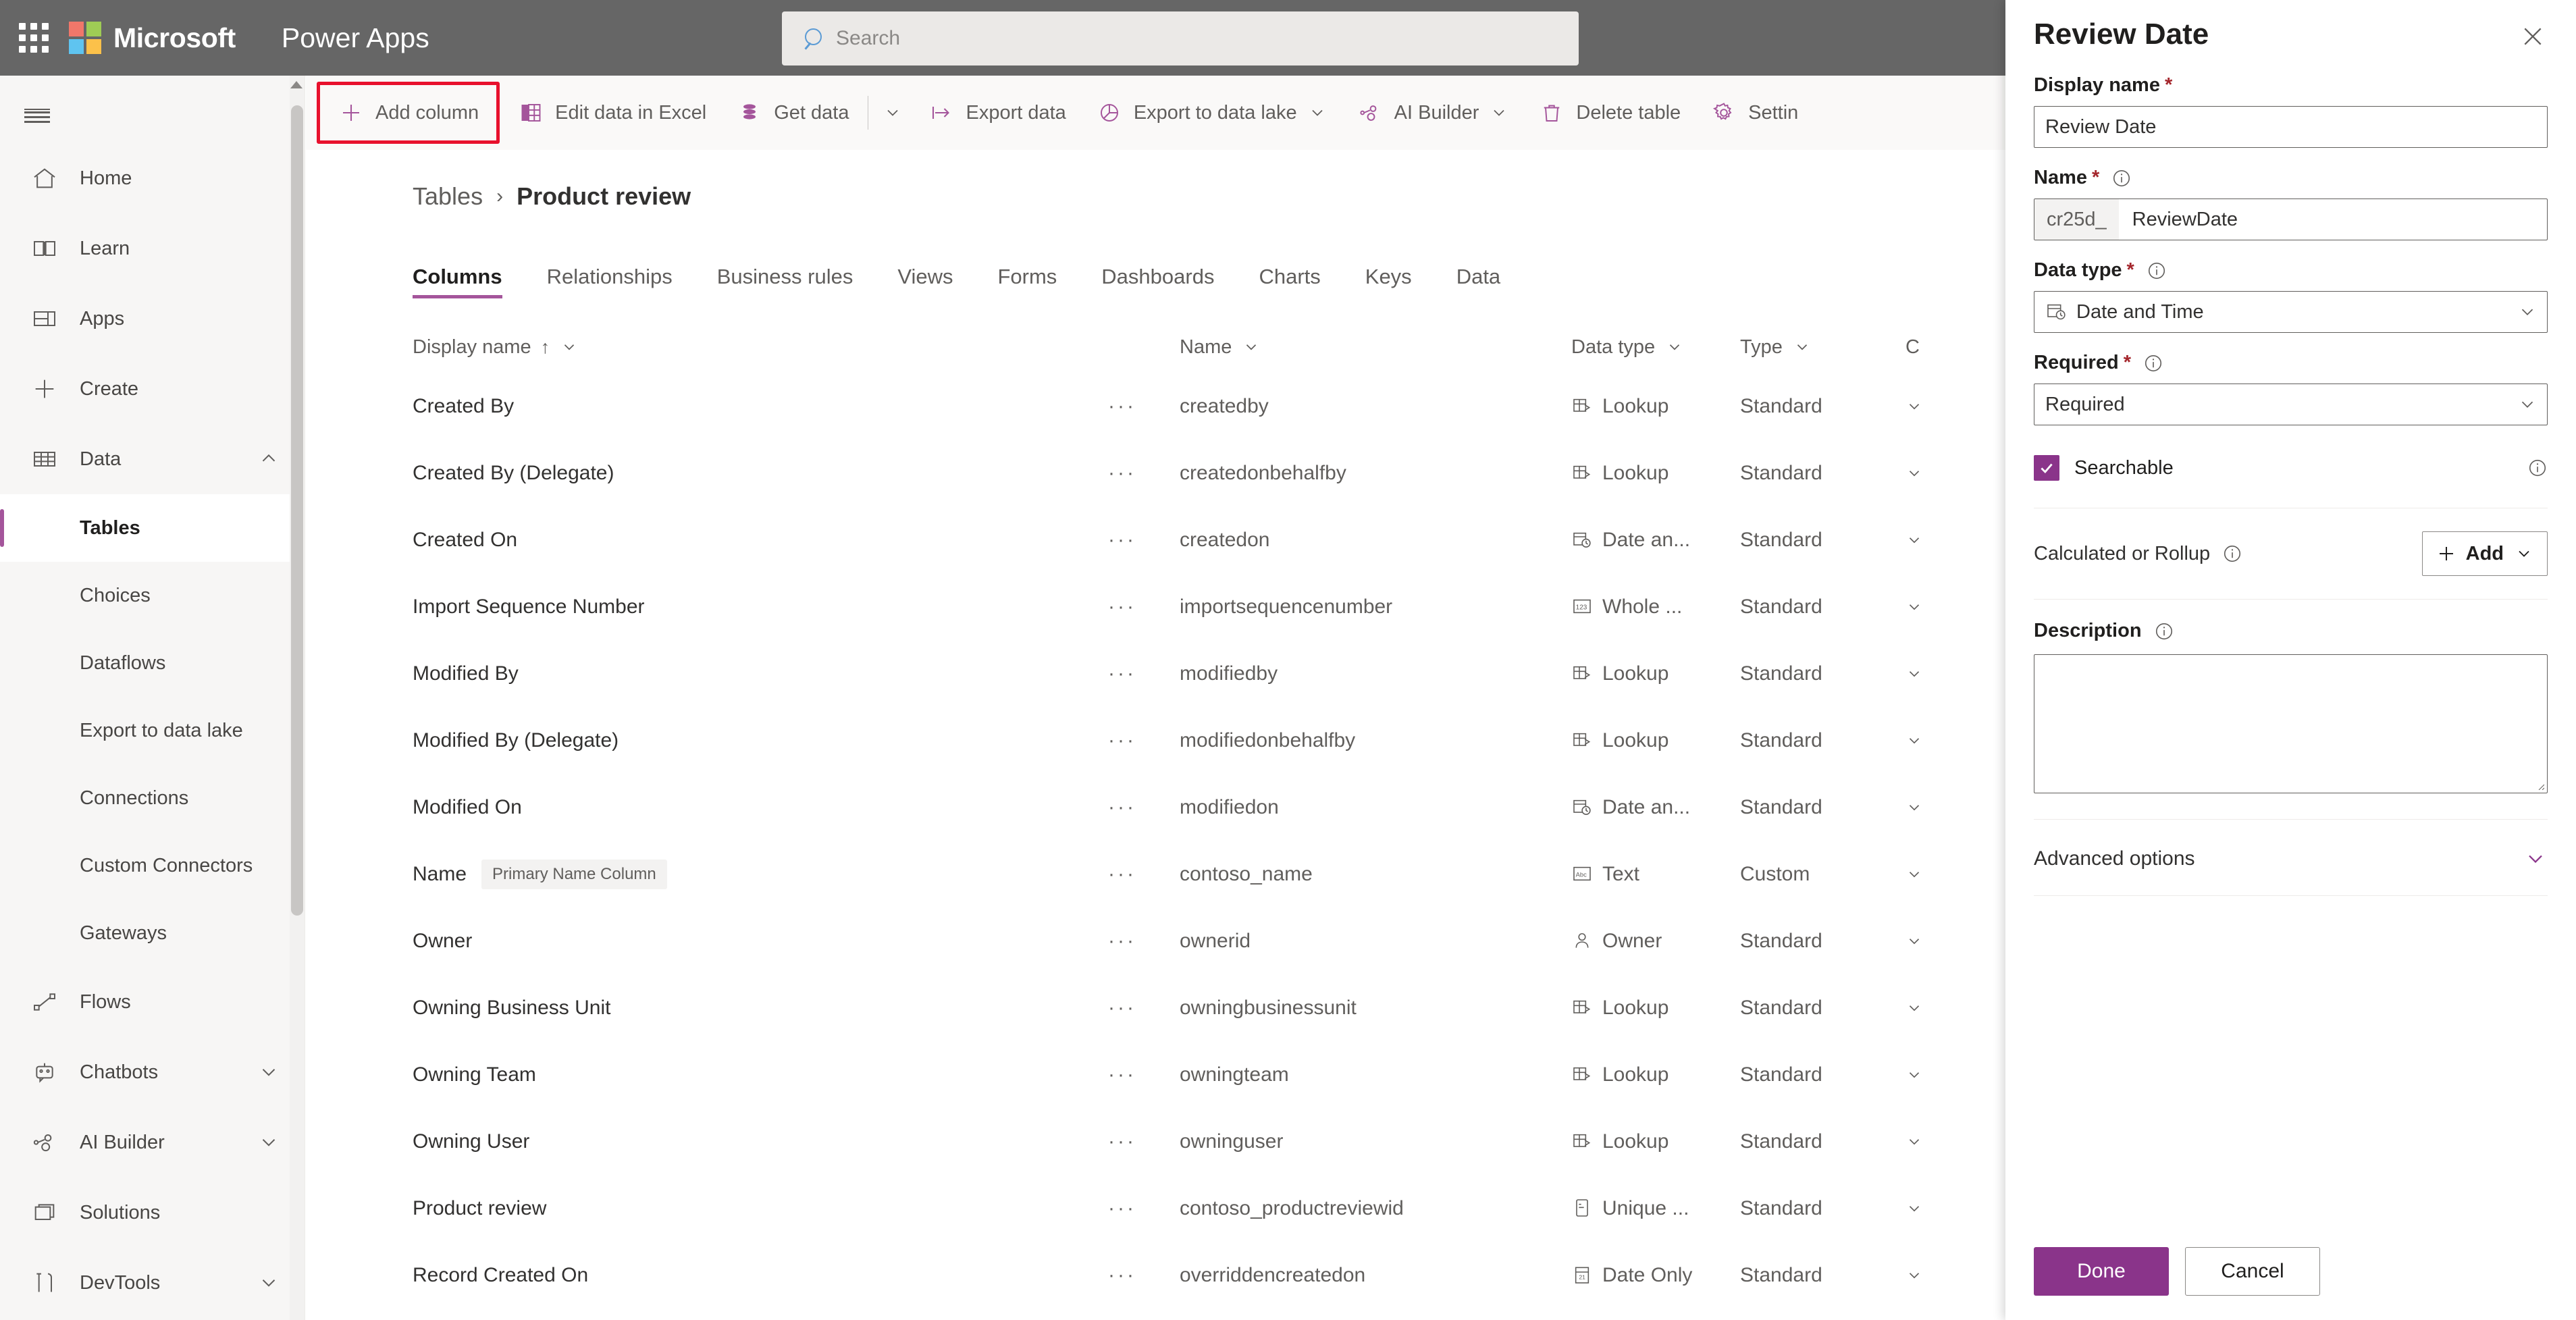  Describe the element at coordinates (1375, 347) in the screenshot. I see `column-header-name: Name` at that location.